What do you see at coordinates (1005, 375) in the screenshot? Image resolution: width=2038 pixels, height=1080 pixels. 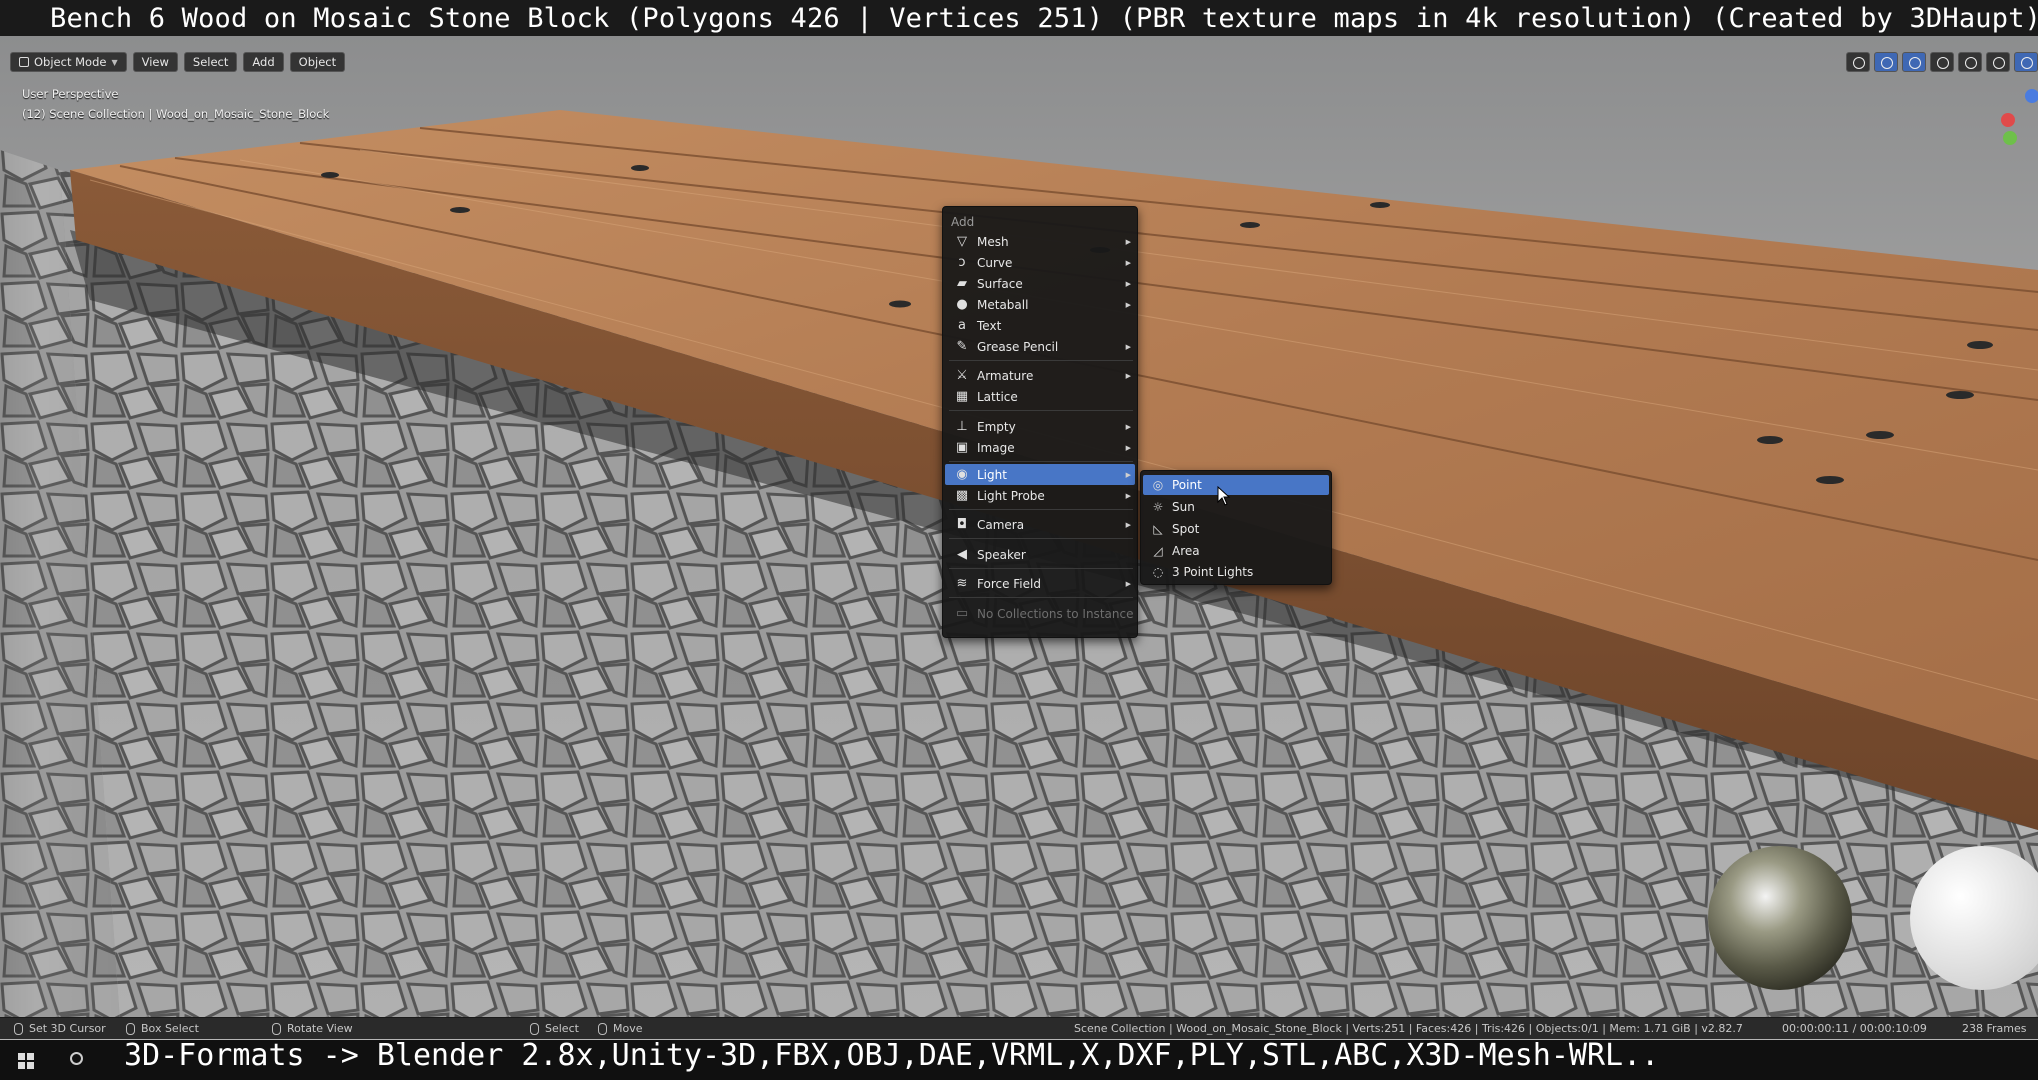 I see `menu-item-label: Armature` at bounding box center [1005, 375].